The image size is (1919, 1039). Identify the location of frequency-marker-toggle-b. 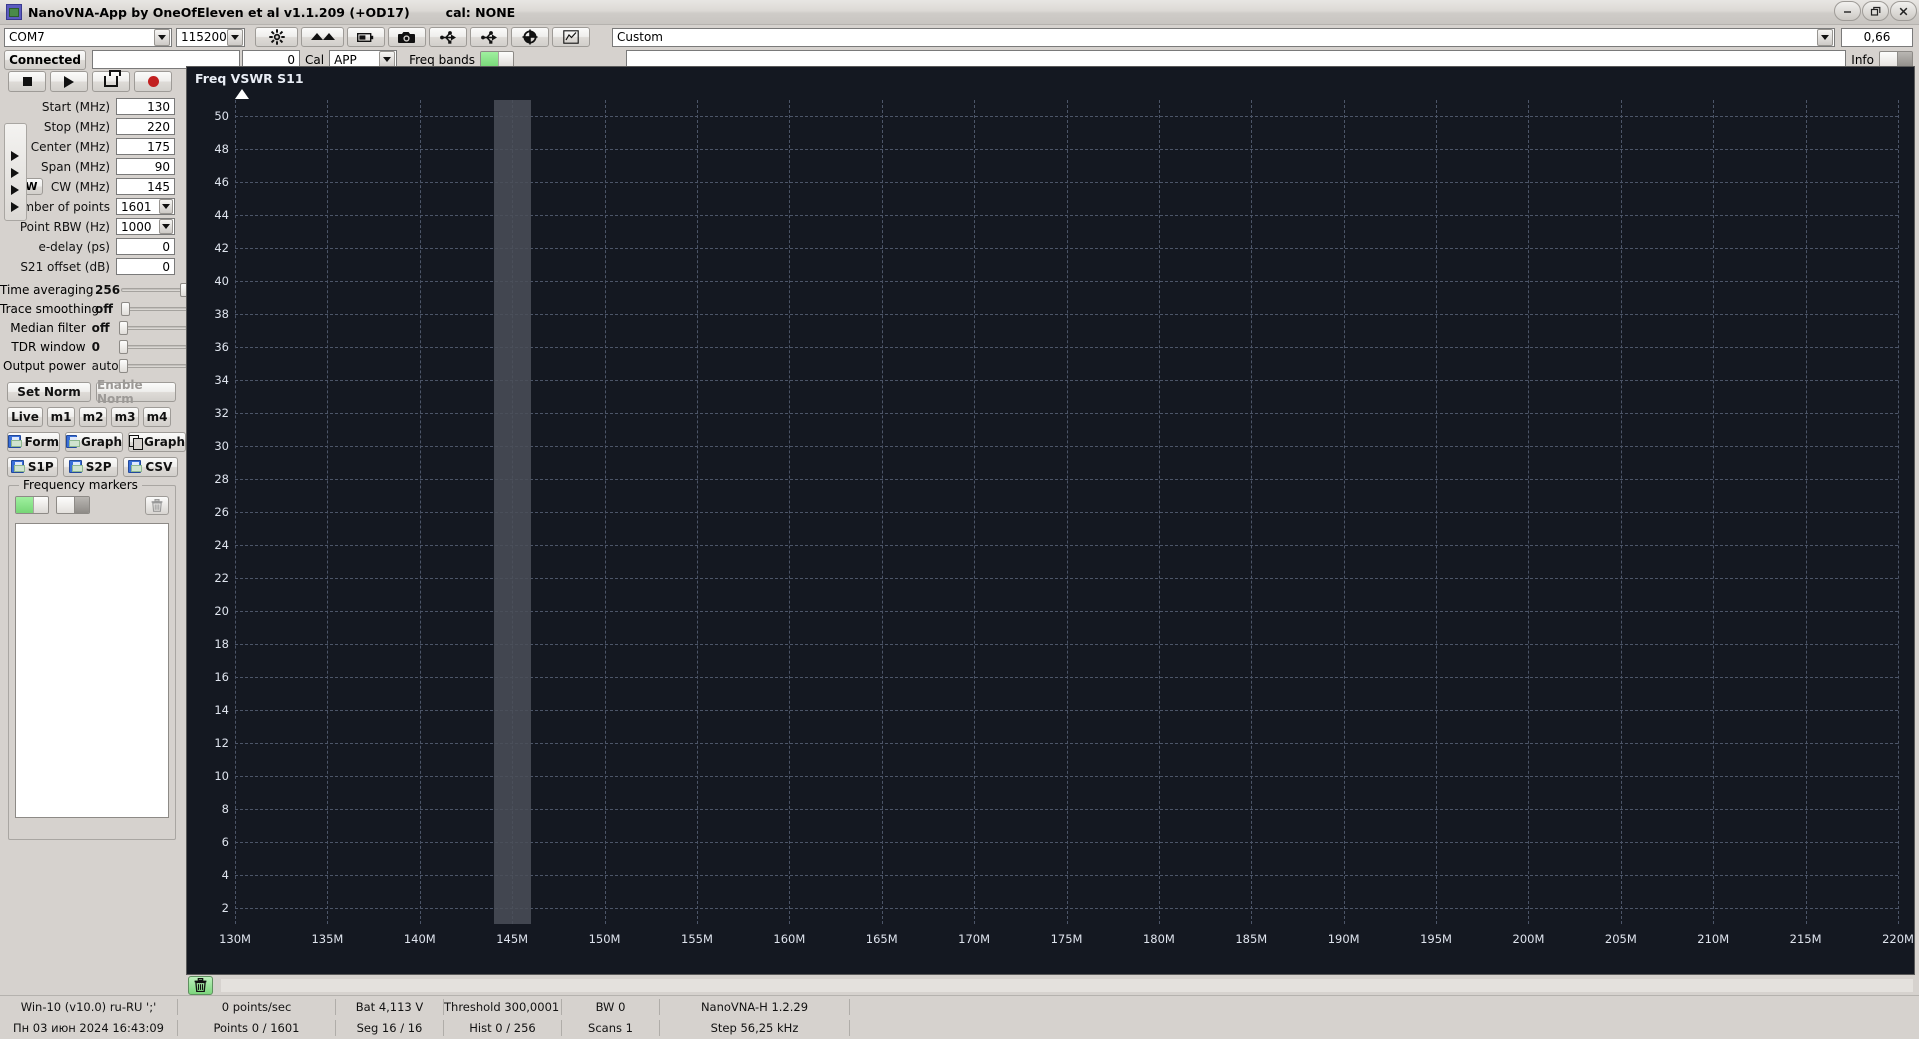
(73, 505).